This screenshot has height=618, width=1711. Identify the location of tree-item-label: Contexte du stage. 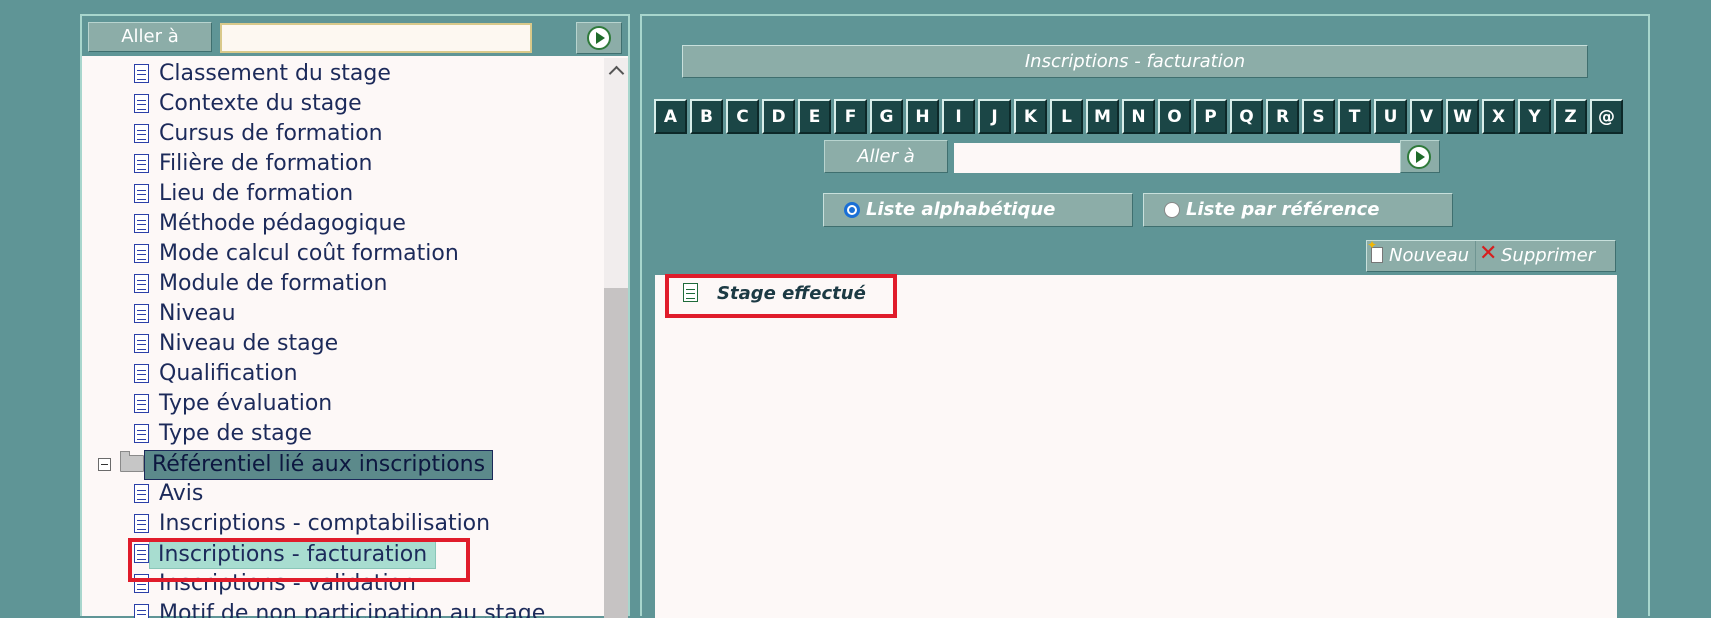
(260, 103).